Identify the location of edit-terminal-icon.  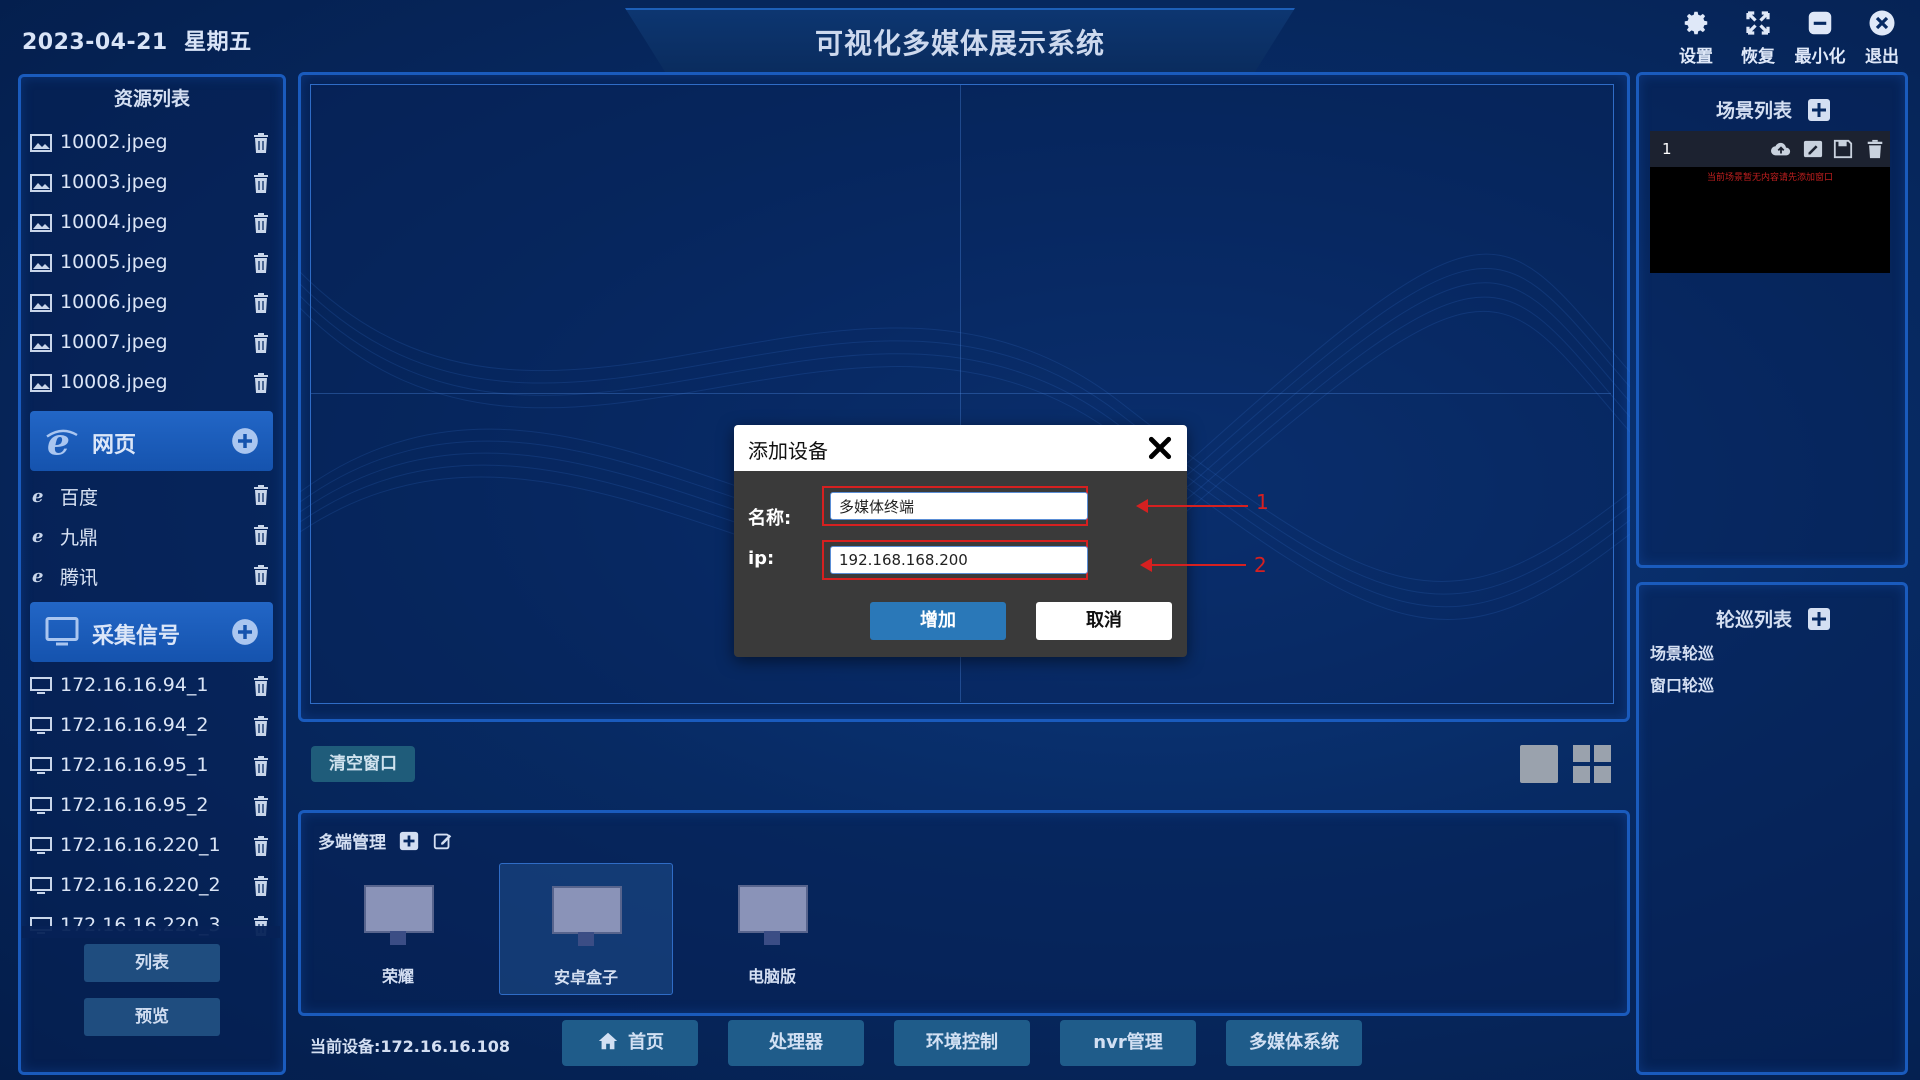
(443, 841).